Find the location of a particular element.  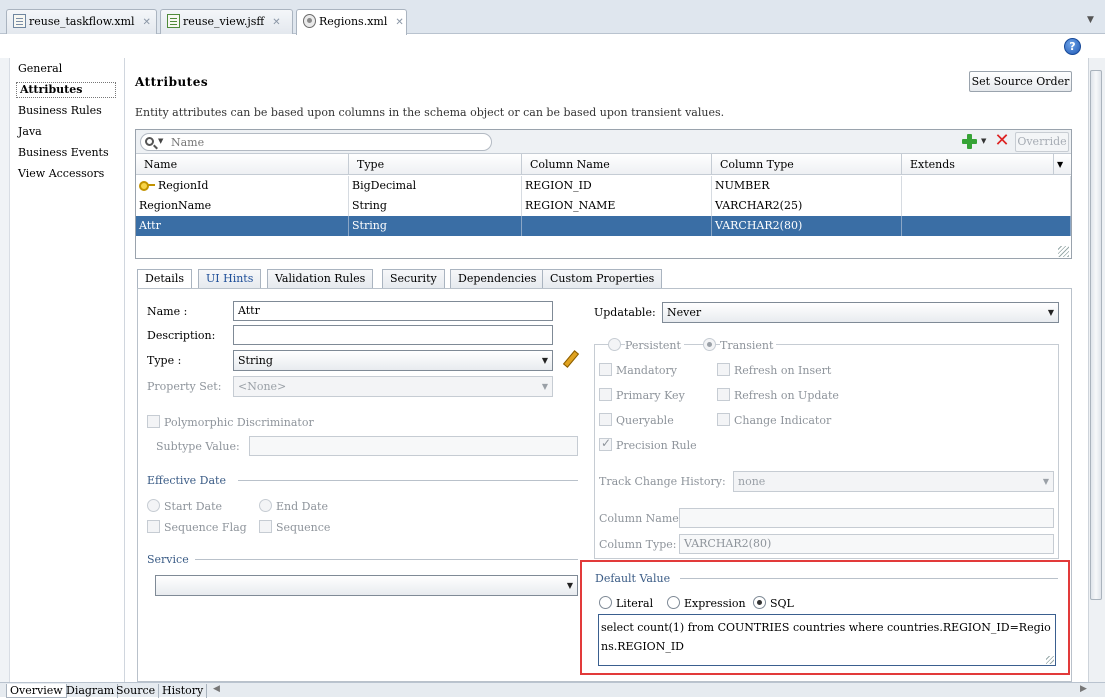

end-date-radio is located at coordinates (265, 505).